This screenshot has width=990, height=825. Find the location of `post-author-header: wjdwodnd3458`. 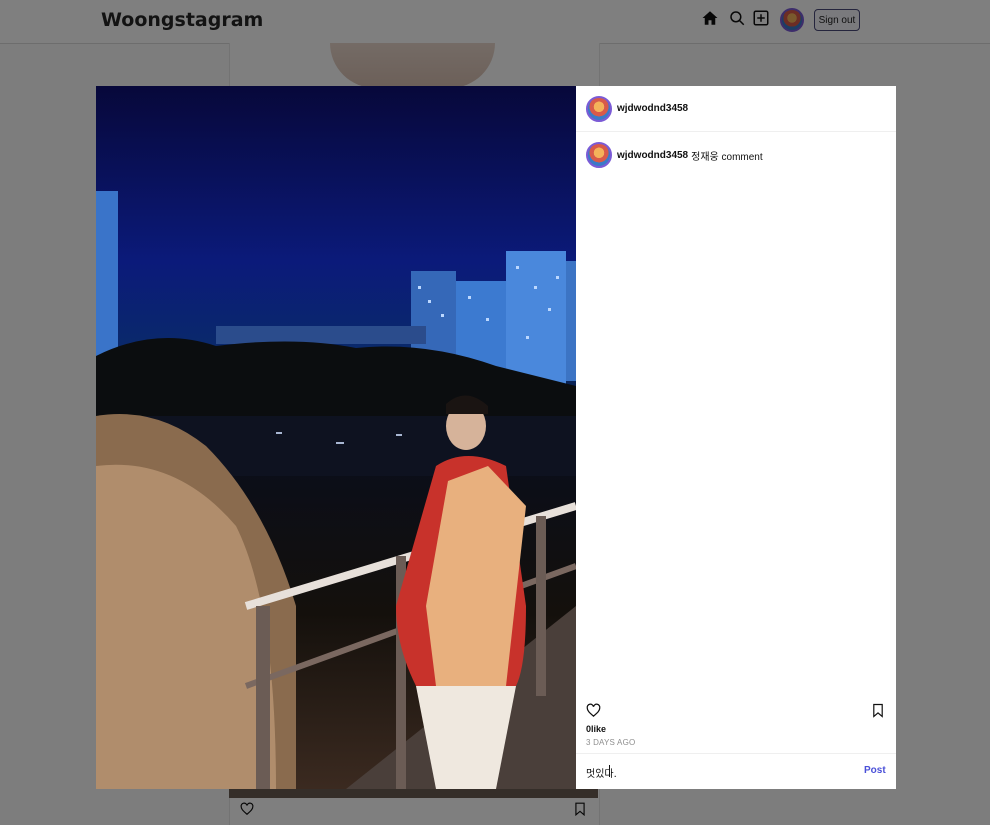

post-author-header: wjdwodnd3458 is located at coordinates (736, 109).